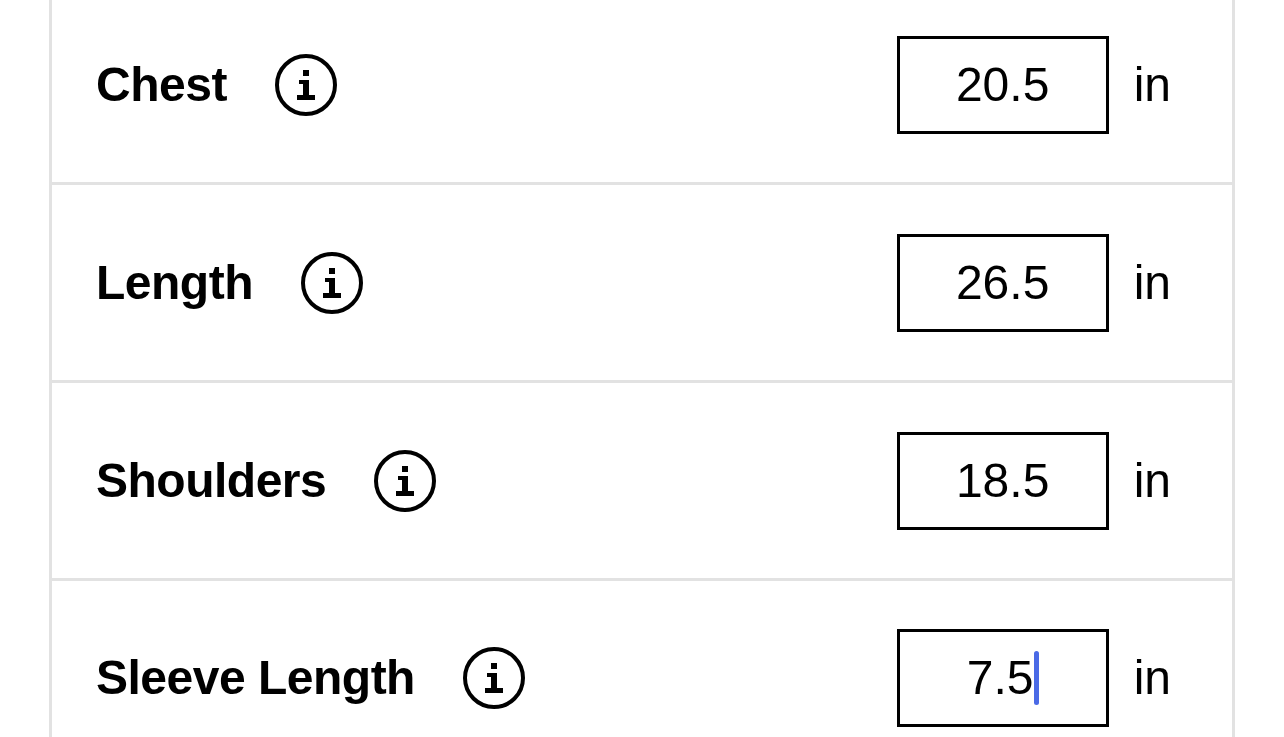 This screenshot has height=737, width=1284. Describe the element at coordinates (211, 480) in the screenshot. I see `field-label: Shoulders` at that location.